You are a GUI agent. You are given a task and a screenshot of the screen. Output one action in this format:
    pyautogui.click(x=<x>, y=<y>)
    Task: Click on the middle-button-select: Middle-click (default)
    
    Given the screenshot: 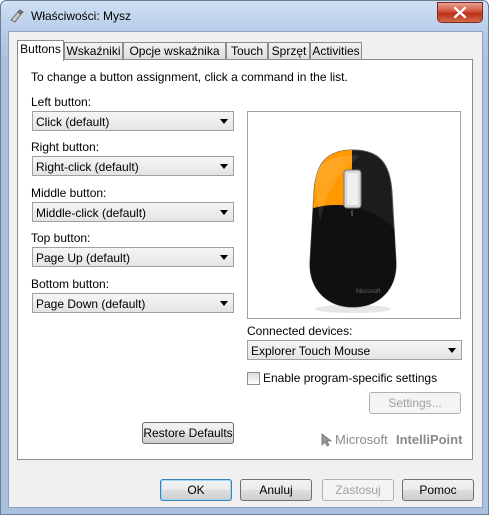 What is the action you would take?
    pyautogui.click(x=133, y=212)
    